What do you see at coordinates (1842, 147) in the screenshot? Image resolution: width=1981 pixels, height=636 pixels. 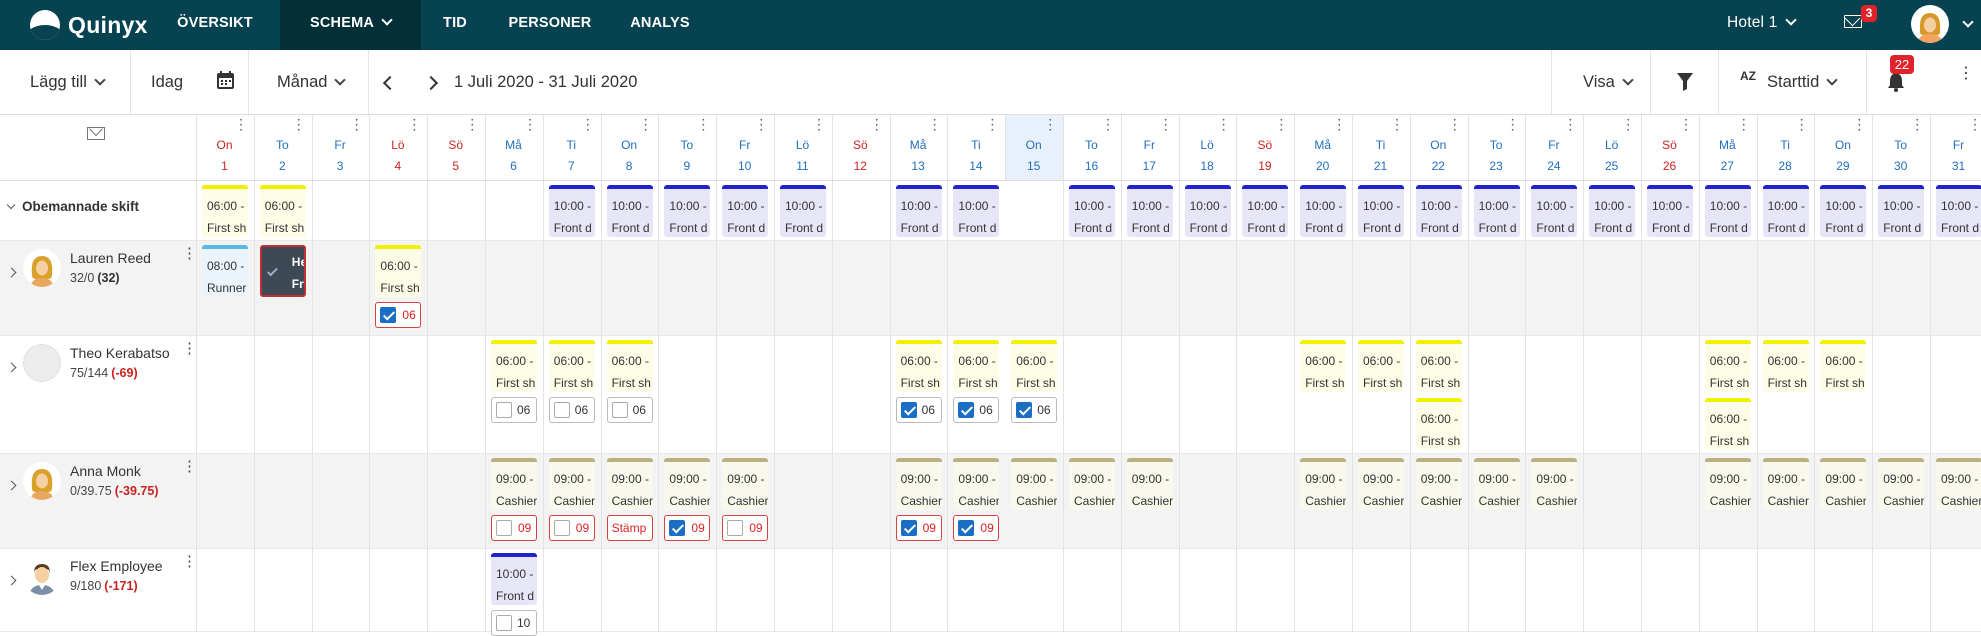 I see `day-header: On 29 ⋮` at bounding box center [1842, 147].